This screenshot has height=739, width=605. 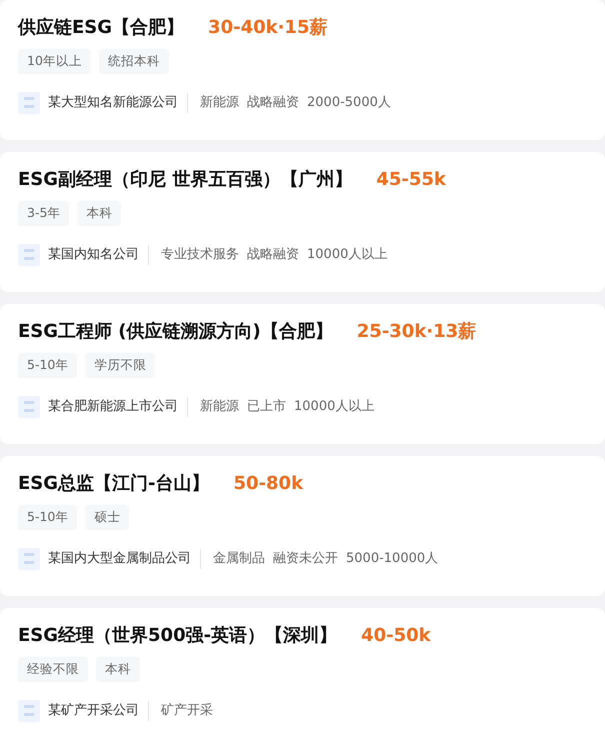 What do you see at coordinates (200, 255) in the screenshot?
I see `company-info: 专业技术服务` at bounding box center [200, 255].